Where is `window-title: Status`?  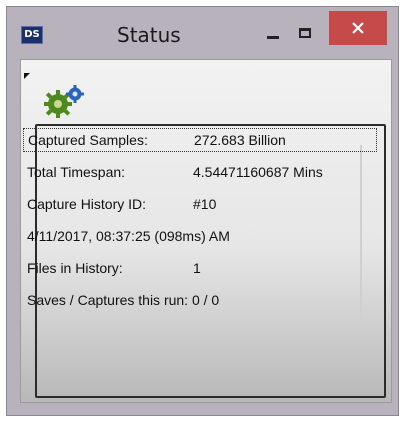 window-title: Status is located at coordinates (149, 35).